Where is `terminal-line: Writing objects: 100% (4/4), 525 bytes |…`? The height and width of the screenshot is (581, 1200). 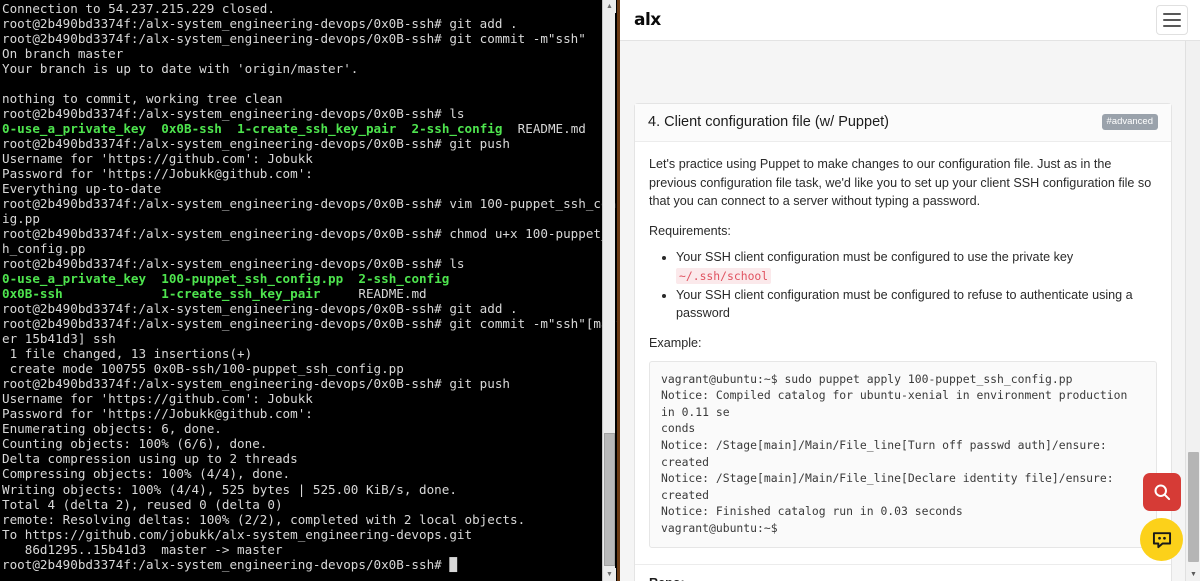 terminal-line: Writing objects: 100% (4/4), 525 bytes |… is located at coordinates (303, 489).